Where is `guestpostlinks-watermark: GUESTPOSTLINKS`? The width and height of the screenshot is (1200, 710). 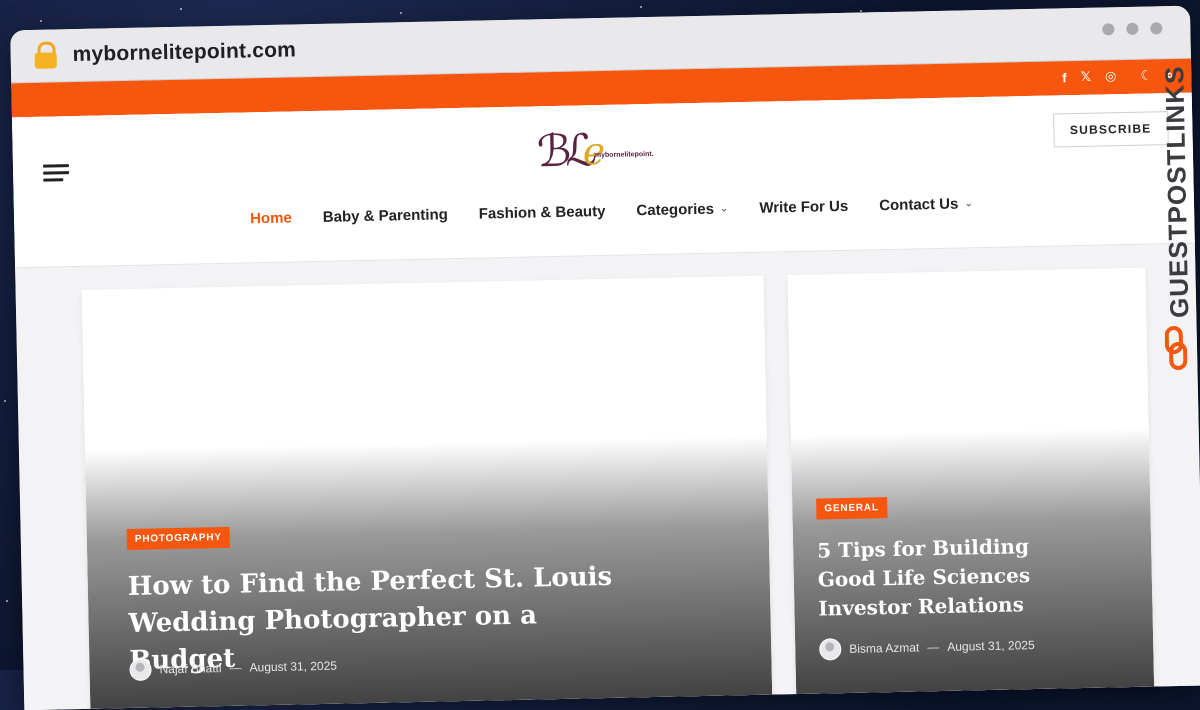
guestpostlinks-watermark: GUESTPOSTLINKS is located at coordinates (1175, 223).